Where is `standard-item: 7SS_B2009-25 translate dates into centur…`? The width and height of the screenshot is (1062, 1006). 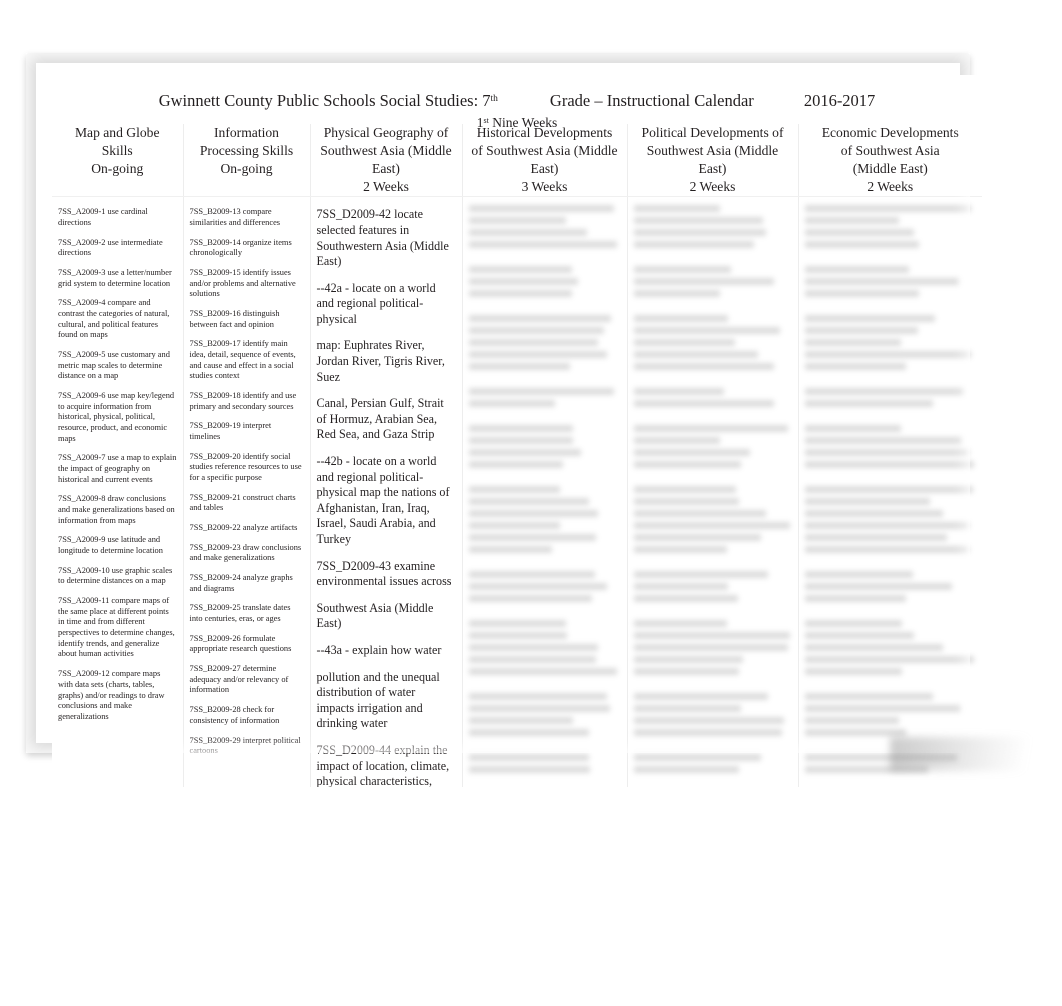 standard-item: 7SS_B2009-25 translate dates into centur… is located at coordinates (240, 613).